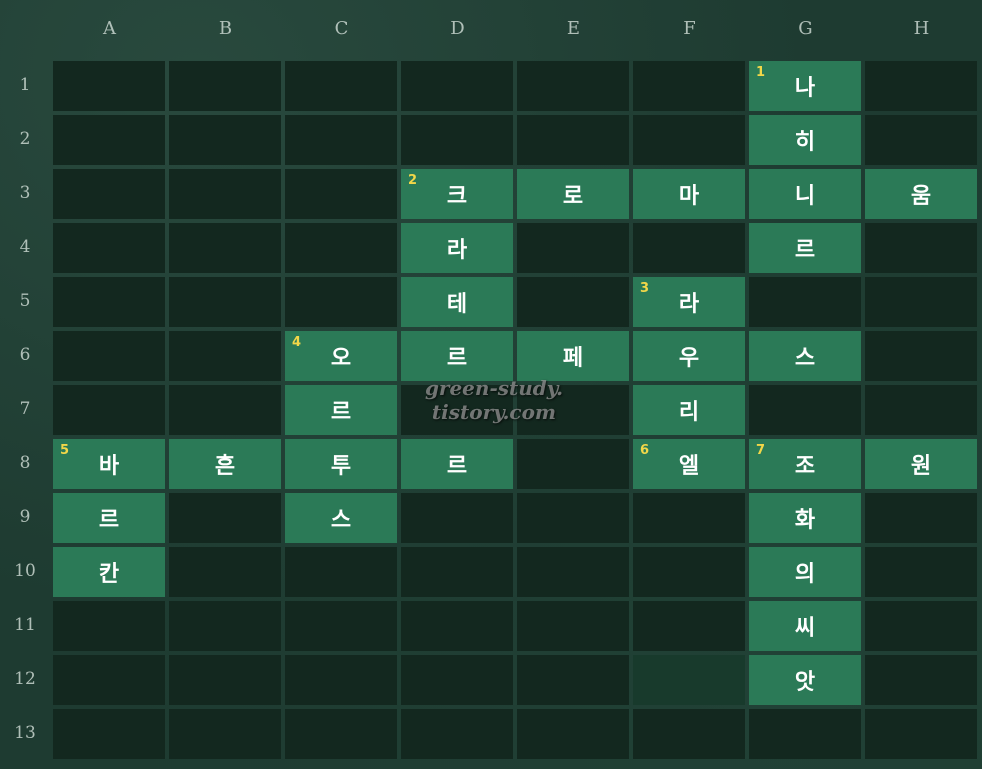 Image resolution: width=982 pixels, height=769 pixels. Describe the element at coordinates (573, 356) in the screenshot. I see `cell-e6: 페` at that location.